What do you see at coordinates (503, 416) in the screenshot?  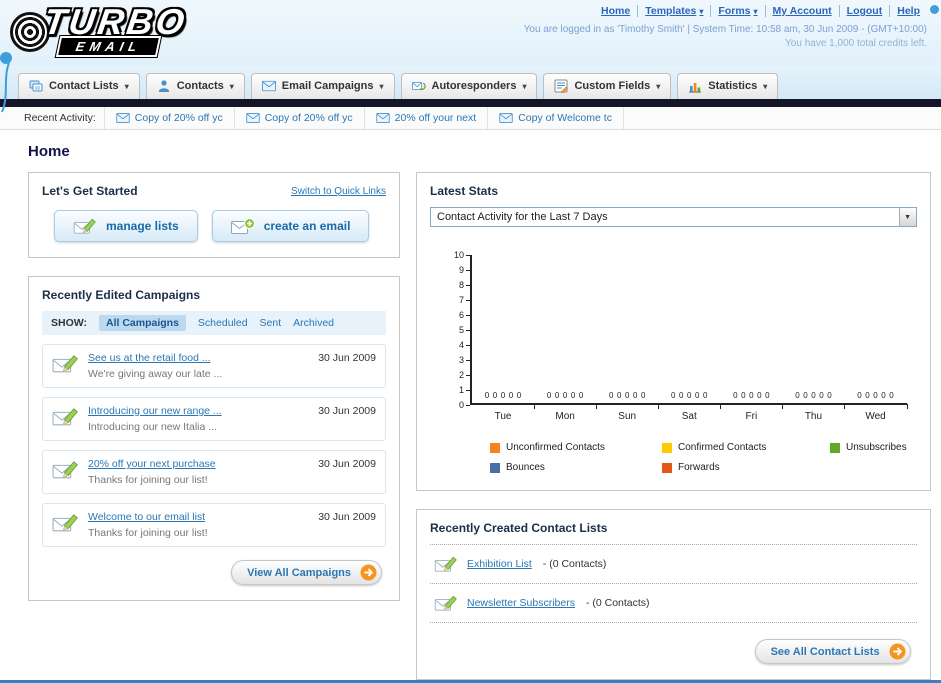 I see `x-axis-label: Tue` at bounding box center [503, 416].